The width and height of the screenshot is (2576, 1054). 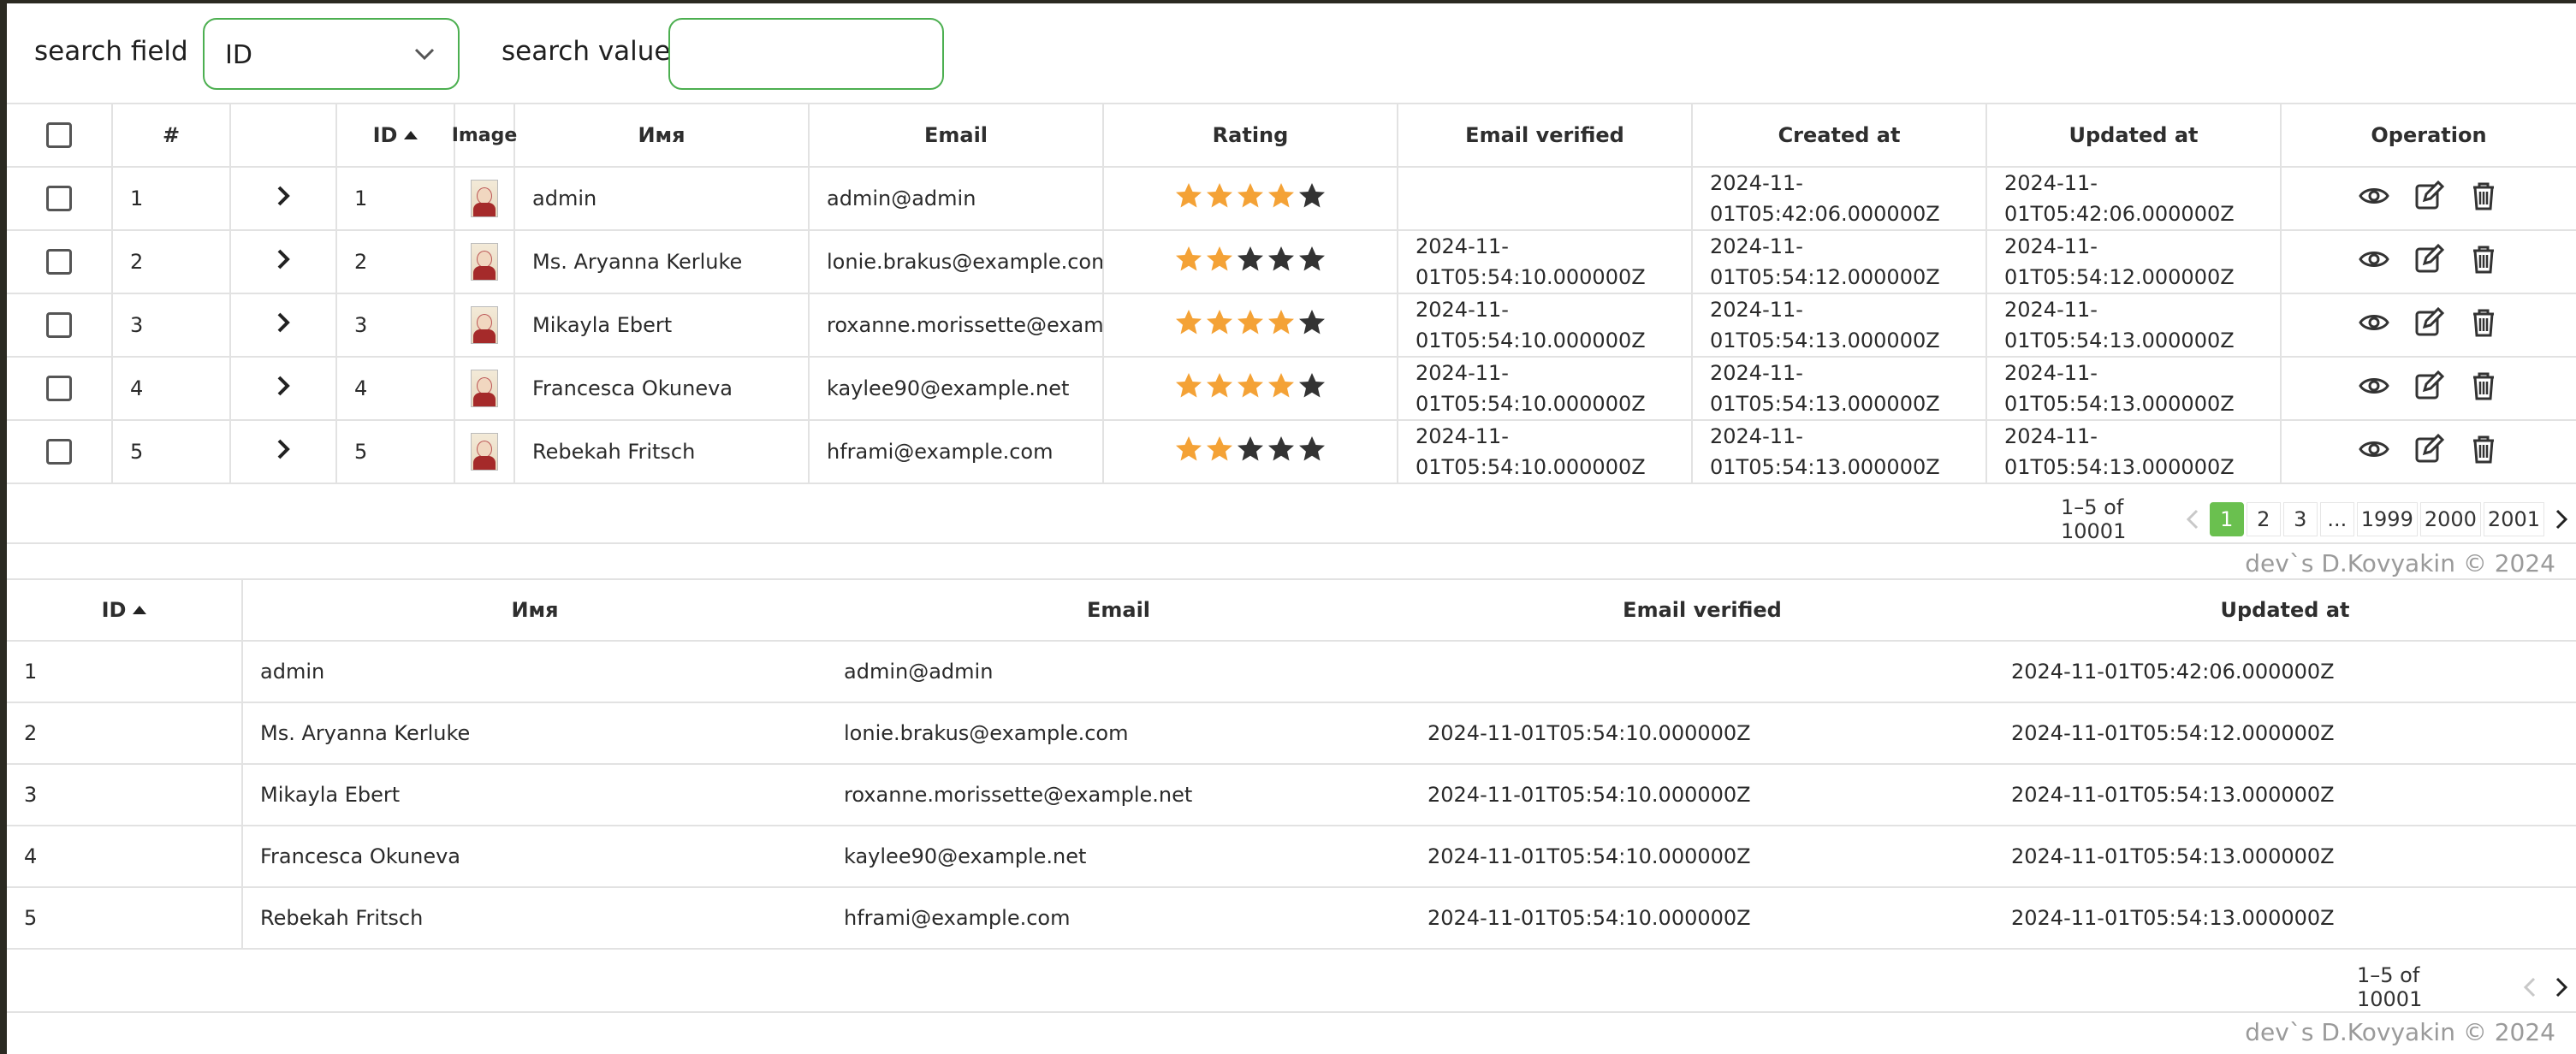 I want to click on col-header-created-at: Created at, so click(x=1840, y=135).